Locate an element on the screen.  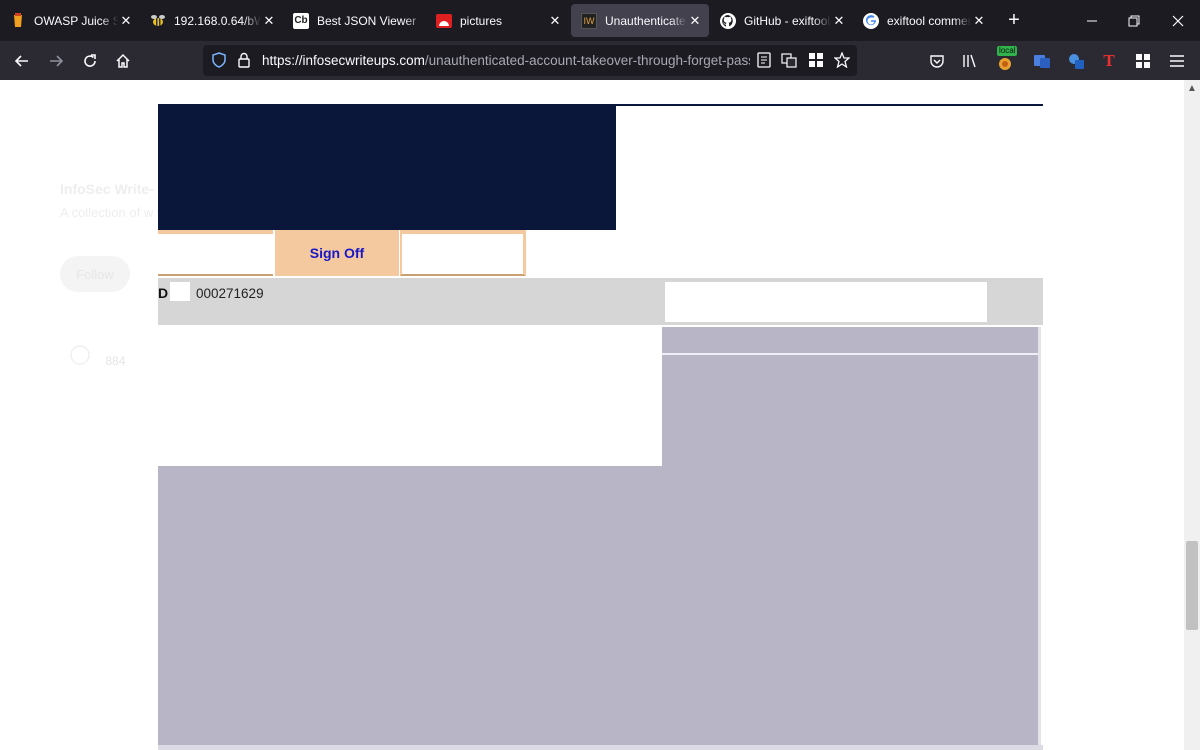
account-search-field is located at coordinates (826, 302).